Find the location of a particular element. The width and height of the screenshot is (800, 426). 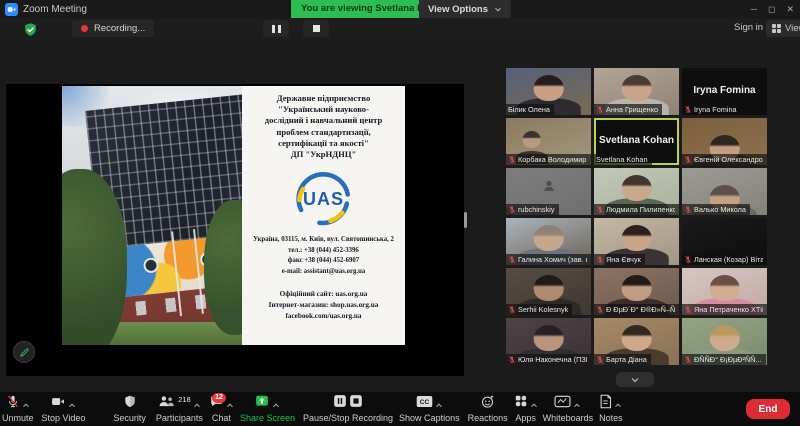

security-button: Security is located at coordinates (129, 409).